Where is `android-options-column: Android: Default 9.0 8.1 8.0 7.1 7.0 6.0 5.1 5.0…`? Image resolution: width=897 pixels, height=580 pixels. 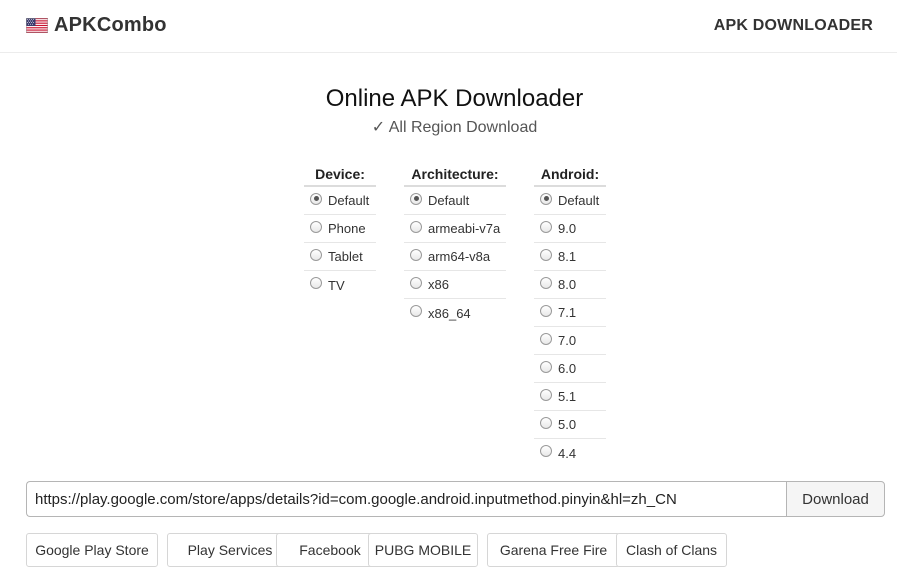 android-options-column: Android: Default 9.0 8.1 8.0 7.1 7.0 6.0 5.1 5.0… is located at coordinates (570, 315).